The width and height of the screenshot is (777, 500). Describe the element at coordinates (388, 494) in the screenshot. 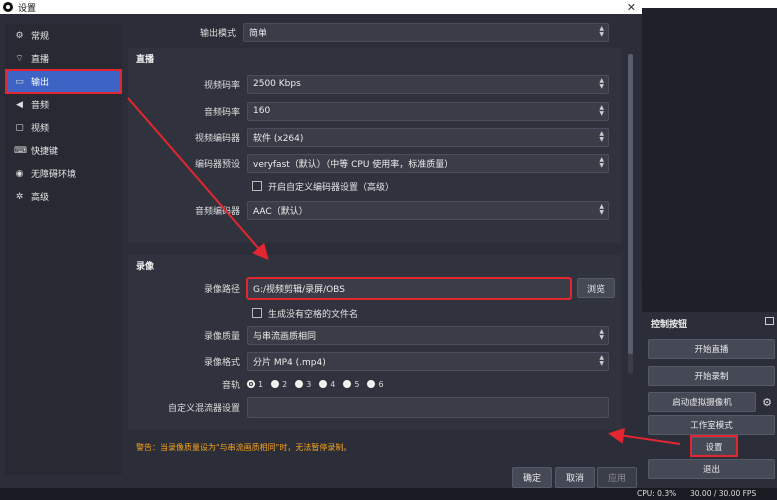

I see `status-bar: CPU: 0.3% 30.00 / 30.00 FPS` at that location.